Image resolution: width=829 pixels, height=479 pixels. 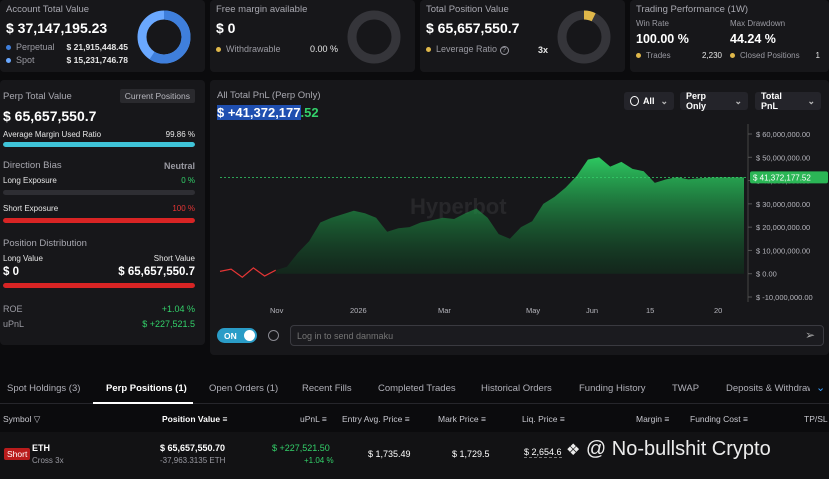 What do you see at coordinates (50, 116) in the screenshot?
I see `perp-total-value: $ 65,657,550.7` at bounding box center [50, 116].